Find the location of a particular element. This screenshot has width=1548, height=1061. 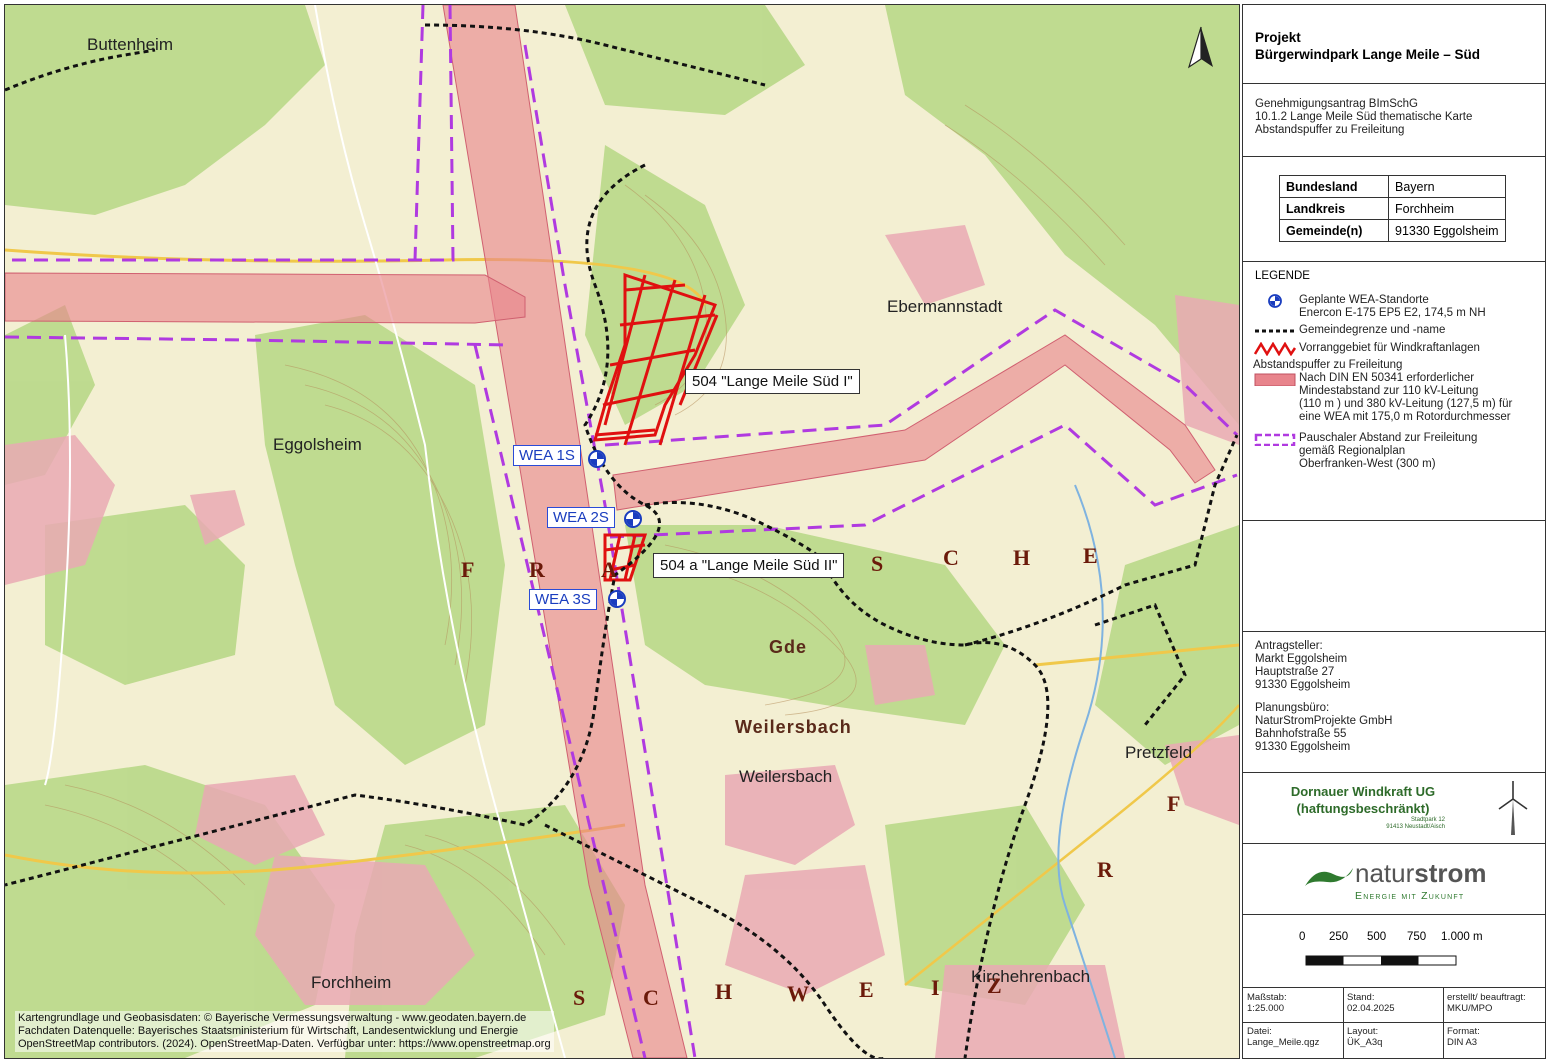

region-letter: Z is located at coordinates (994, 985).